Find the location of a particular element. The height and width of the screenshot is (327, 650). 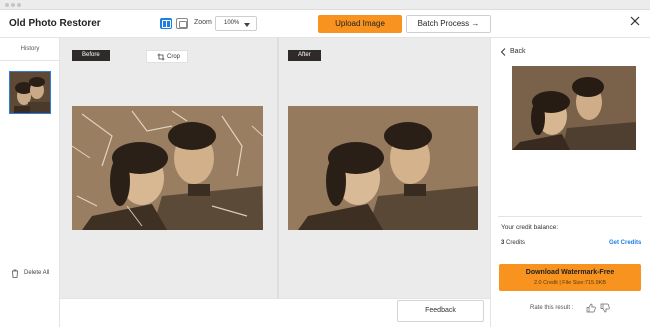

result-photo is located at coordinates (574, 108).